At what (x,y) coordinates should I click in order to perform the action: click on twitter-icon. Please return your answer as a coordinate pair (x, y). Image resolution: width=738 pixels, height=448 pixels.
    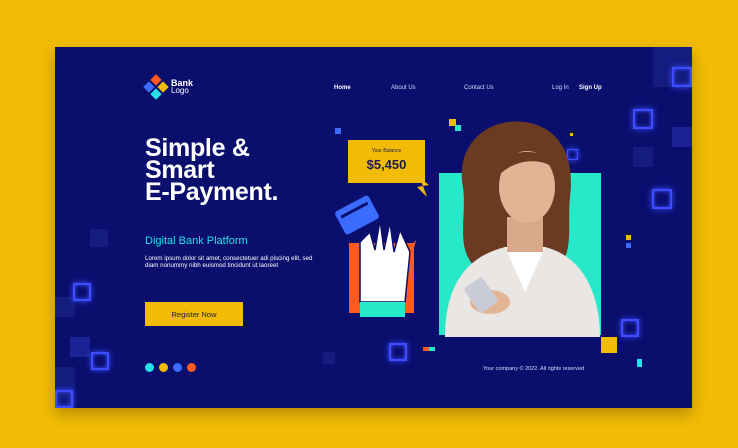
    Looking at the image, I should click on (163, 367).